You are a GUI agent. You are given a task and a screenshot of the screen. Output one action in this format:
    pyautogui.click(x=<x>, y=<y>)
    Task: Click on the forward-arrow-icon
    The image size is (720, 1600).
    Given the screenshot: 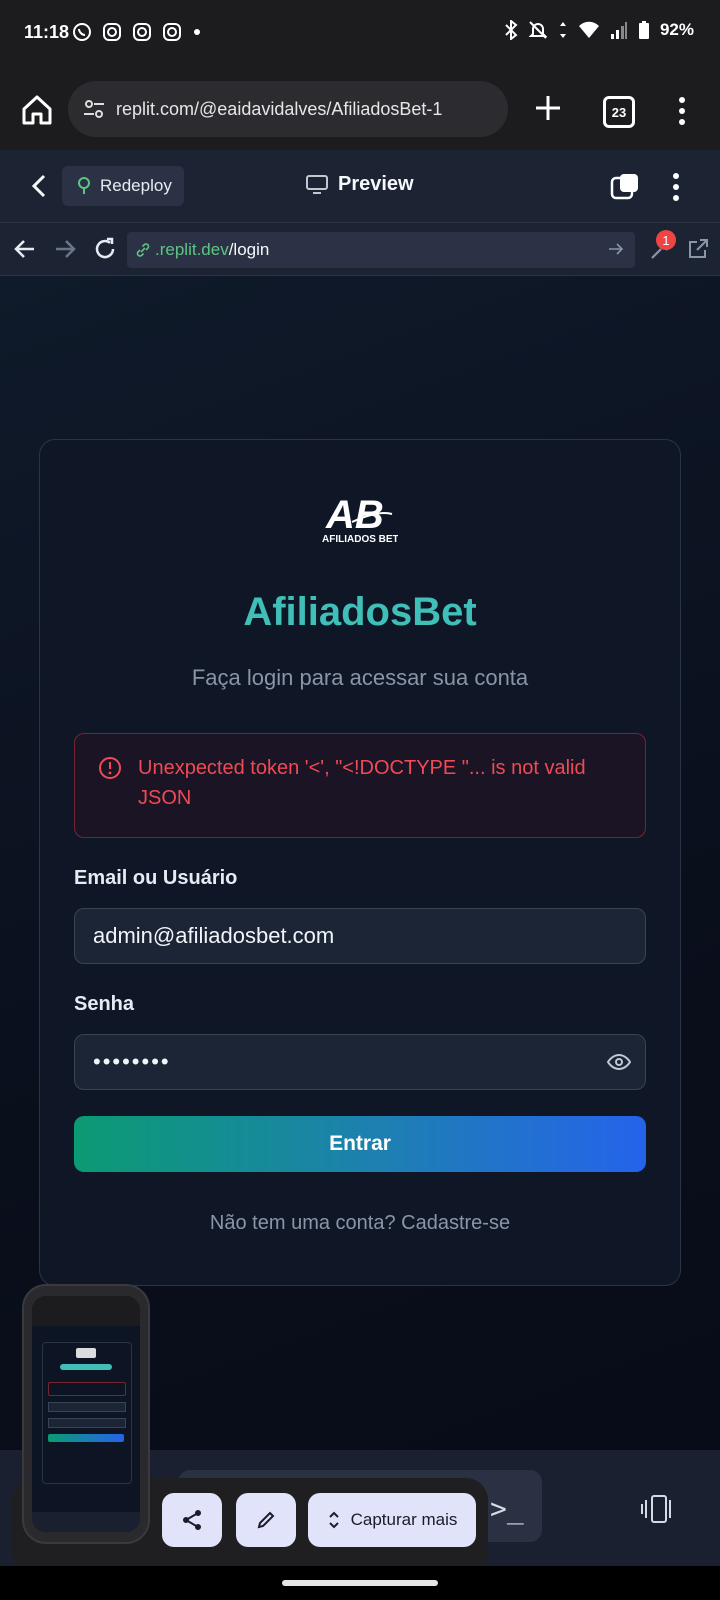 What is the action you would take?
    pyautogui.click(x=65, y=249)
    